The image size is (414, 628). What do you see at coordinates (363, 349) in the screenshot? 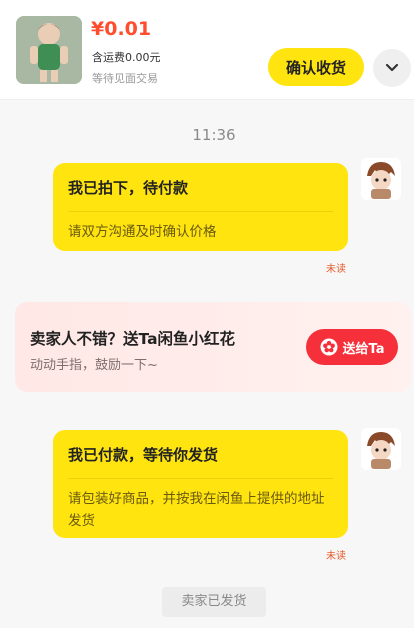
I see `send-flower-label: 送给Ta` at bounding box center [363, 349].